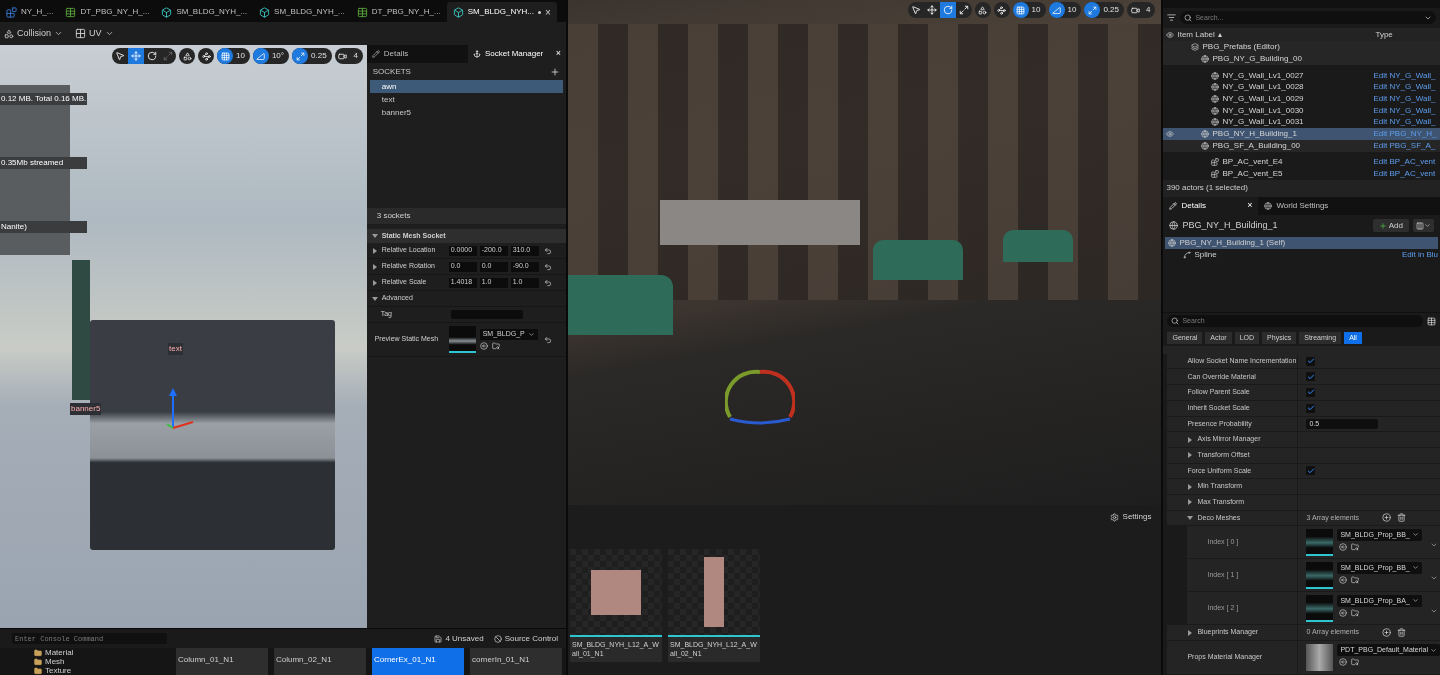 This screenshot has width=1440, height=675. Describe the element at coordinates (501, 12) in the screenshot. I see `editor-tab: SM_BLDG_NYH... ×` at that location.